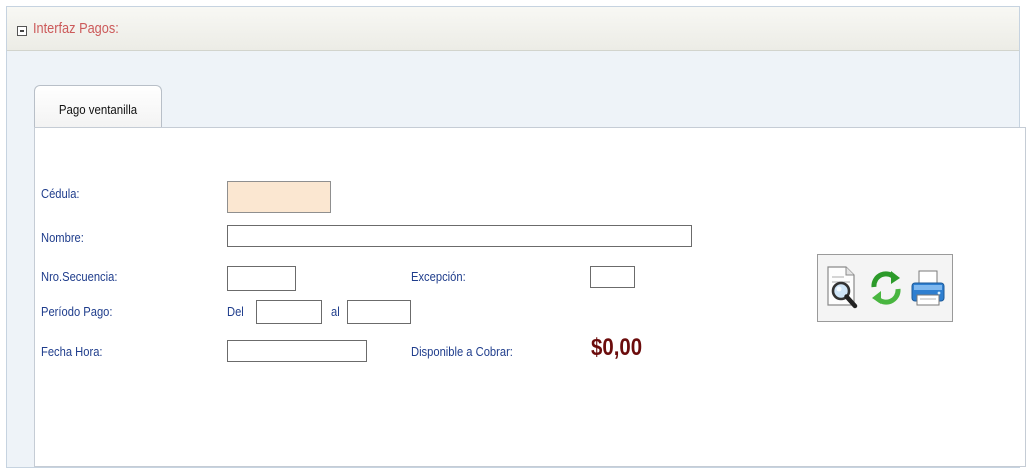 This screenshot has width=1028, height=474. I want to click on printer-icon, so click(928, 288).